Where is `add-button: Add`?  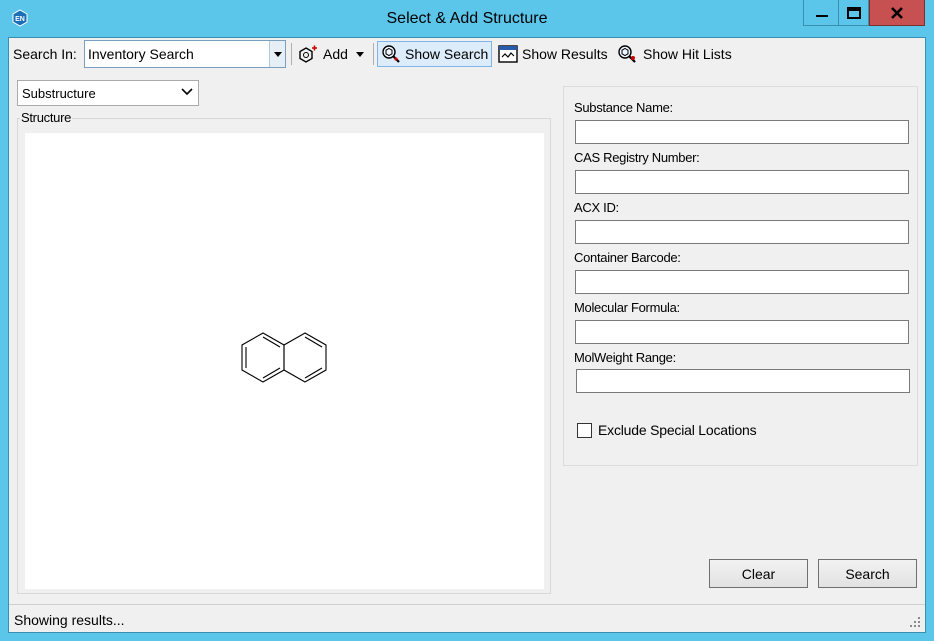
add-button: Add is located at coordinates (322, 54).